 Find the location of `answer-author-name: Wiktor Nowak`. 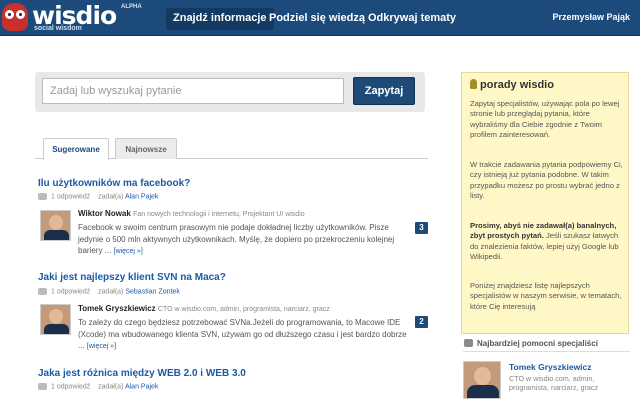

answer-author-name: Wiktor Nowak is located at coordinates (104, 213).